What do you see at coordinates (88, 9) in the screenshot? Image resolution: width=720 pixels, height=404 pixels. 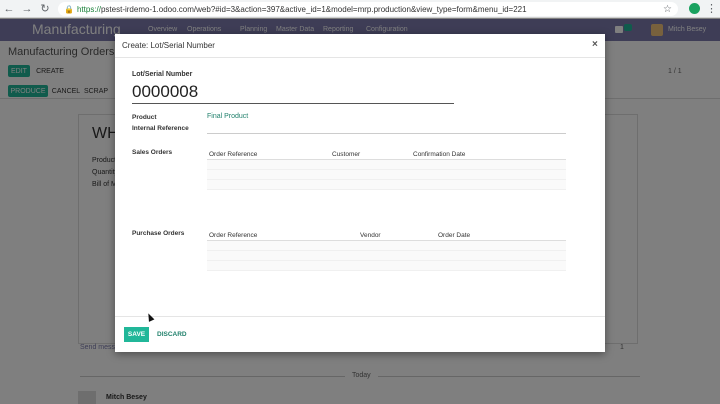 I see `url-scheme: https://` at bounding box center [88, 9].